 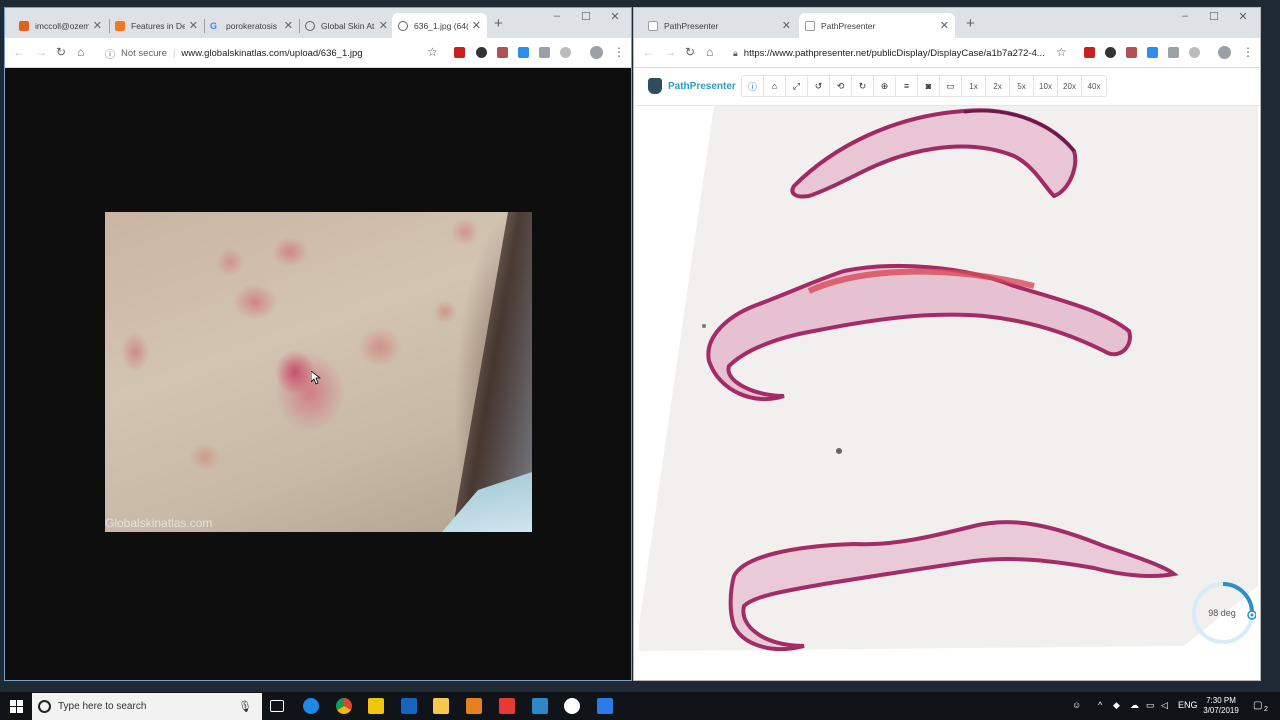 I want to click on magnification-1x: 1x, so click(x=974, y=86).